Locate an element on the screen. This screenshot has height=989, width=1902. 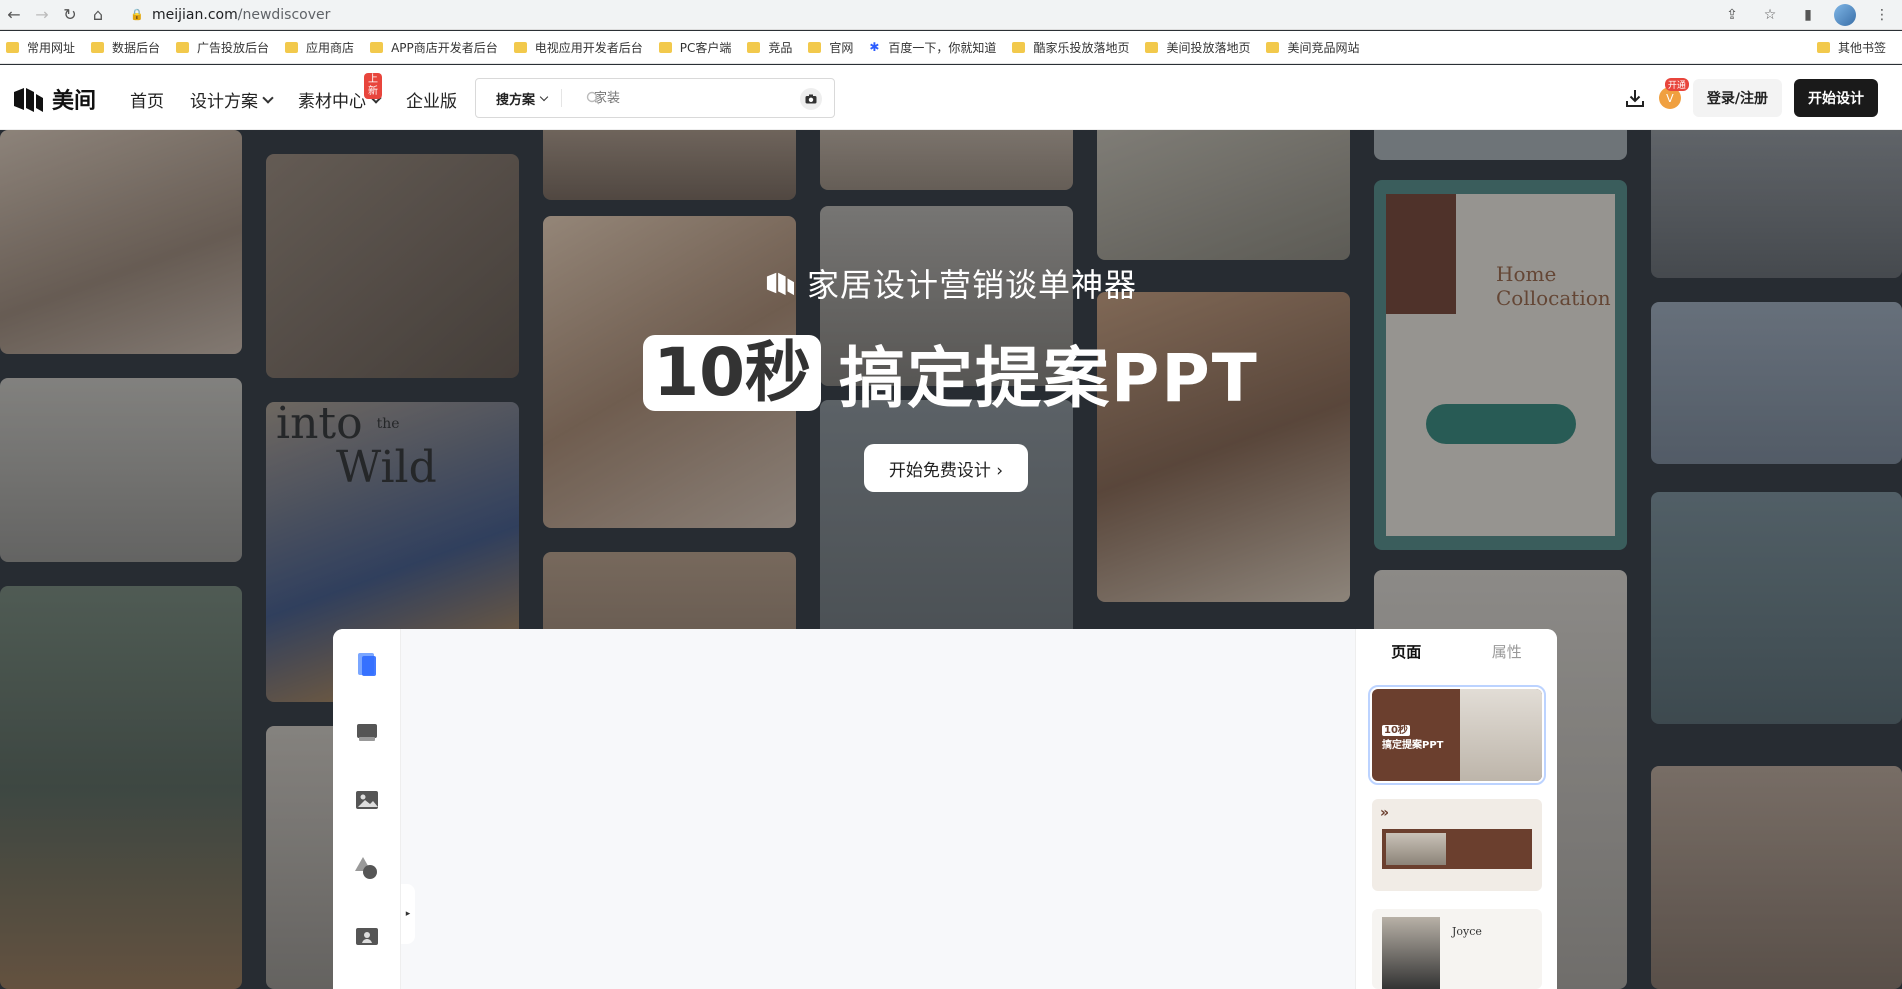
bookmark-item: 官网 is located at coordinates (830, 47).